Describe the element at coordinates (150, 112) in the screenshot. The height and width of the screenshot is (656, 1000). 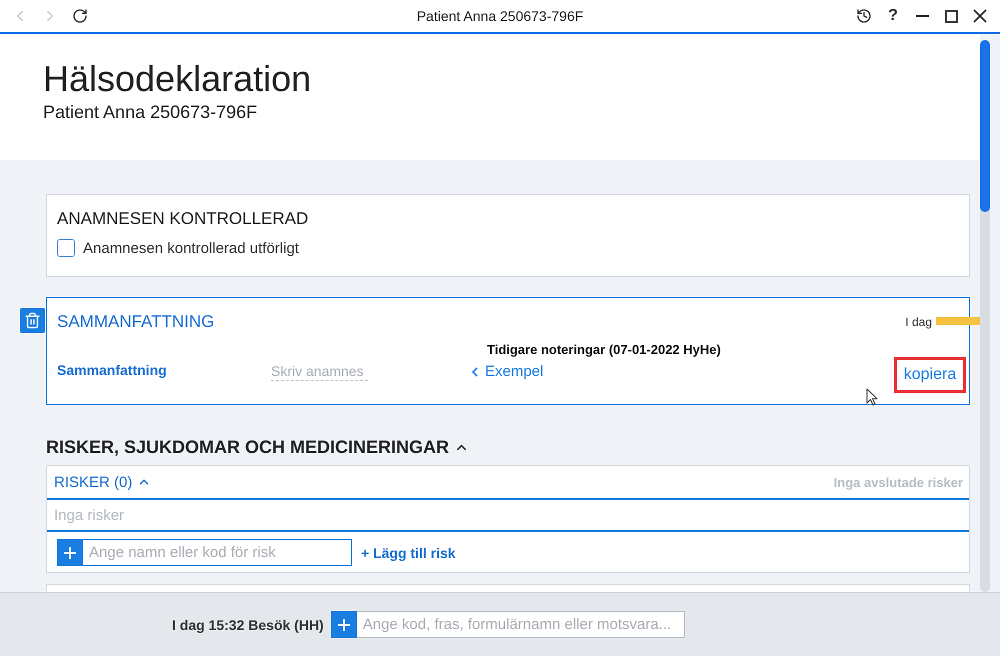
I see `patient-name: Patient Anna 250673-796F` at that location.